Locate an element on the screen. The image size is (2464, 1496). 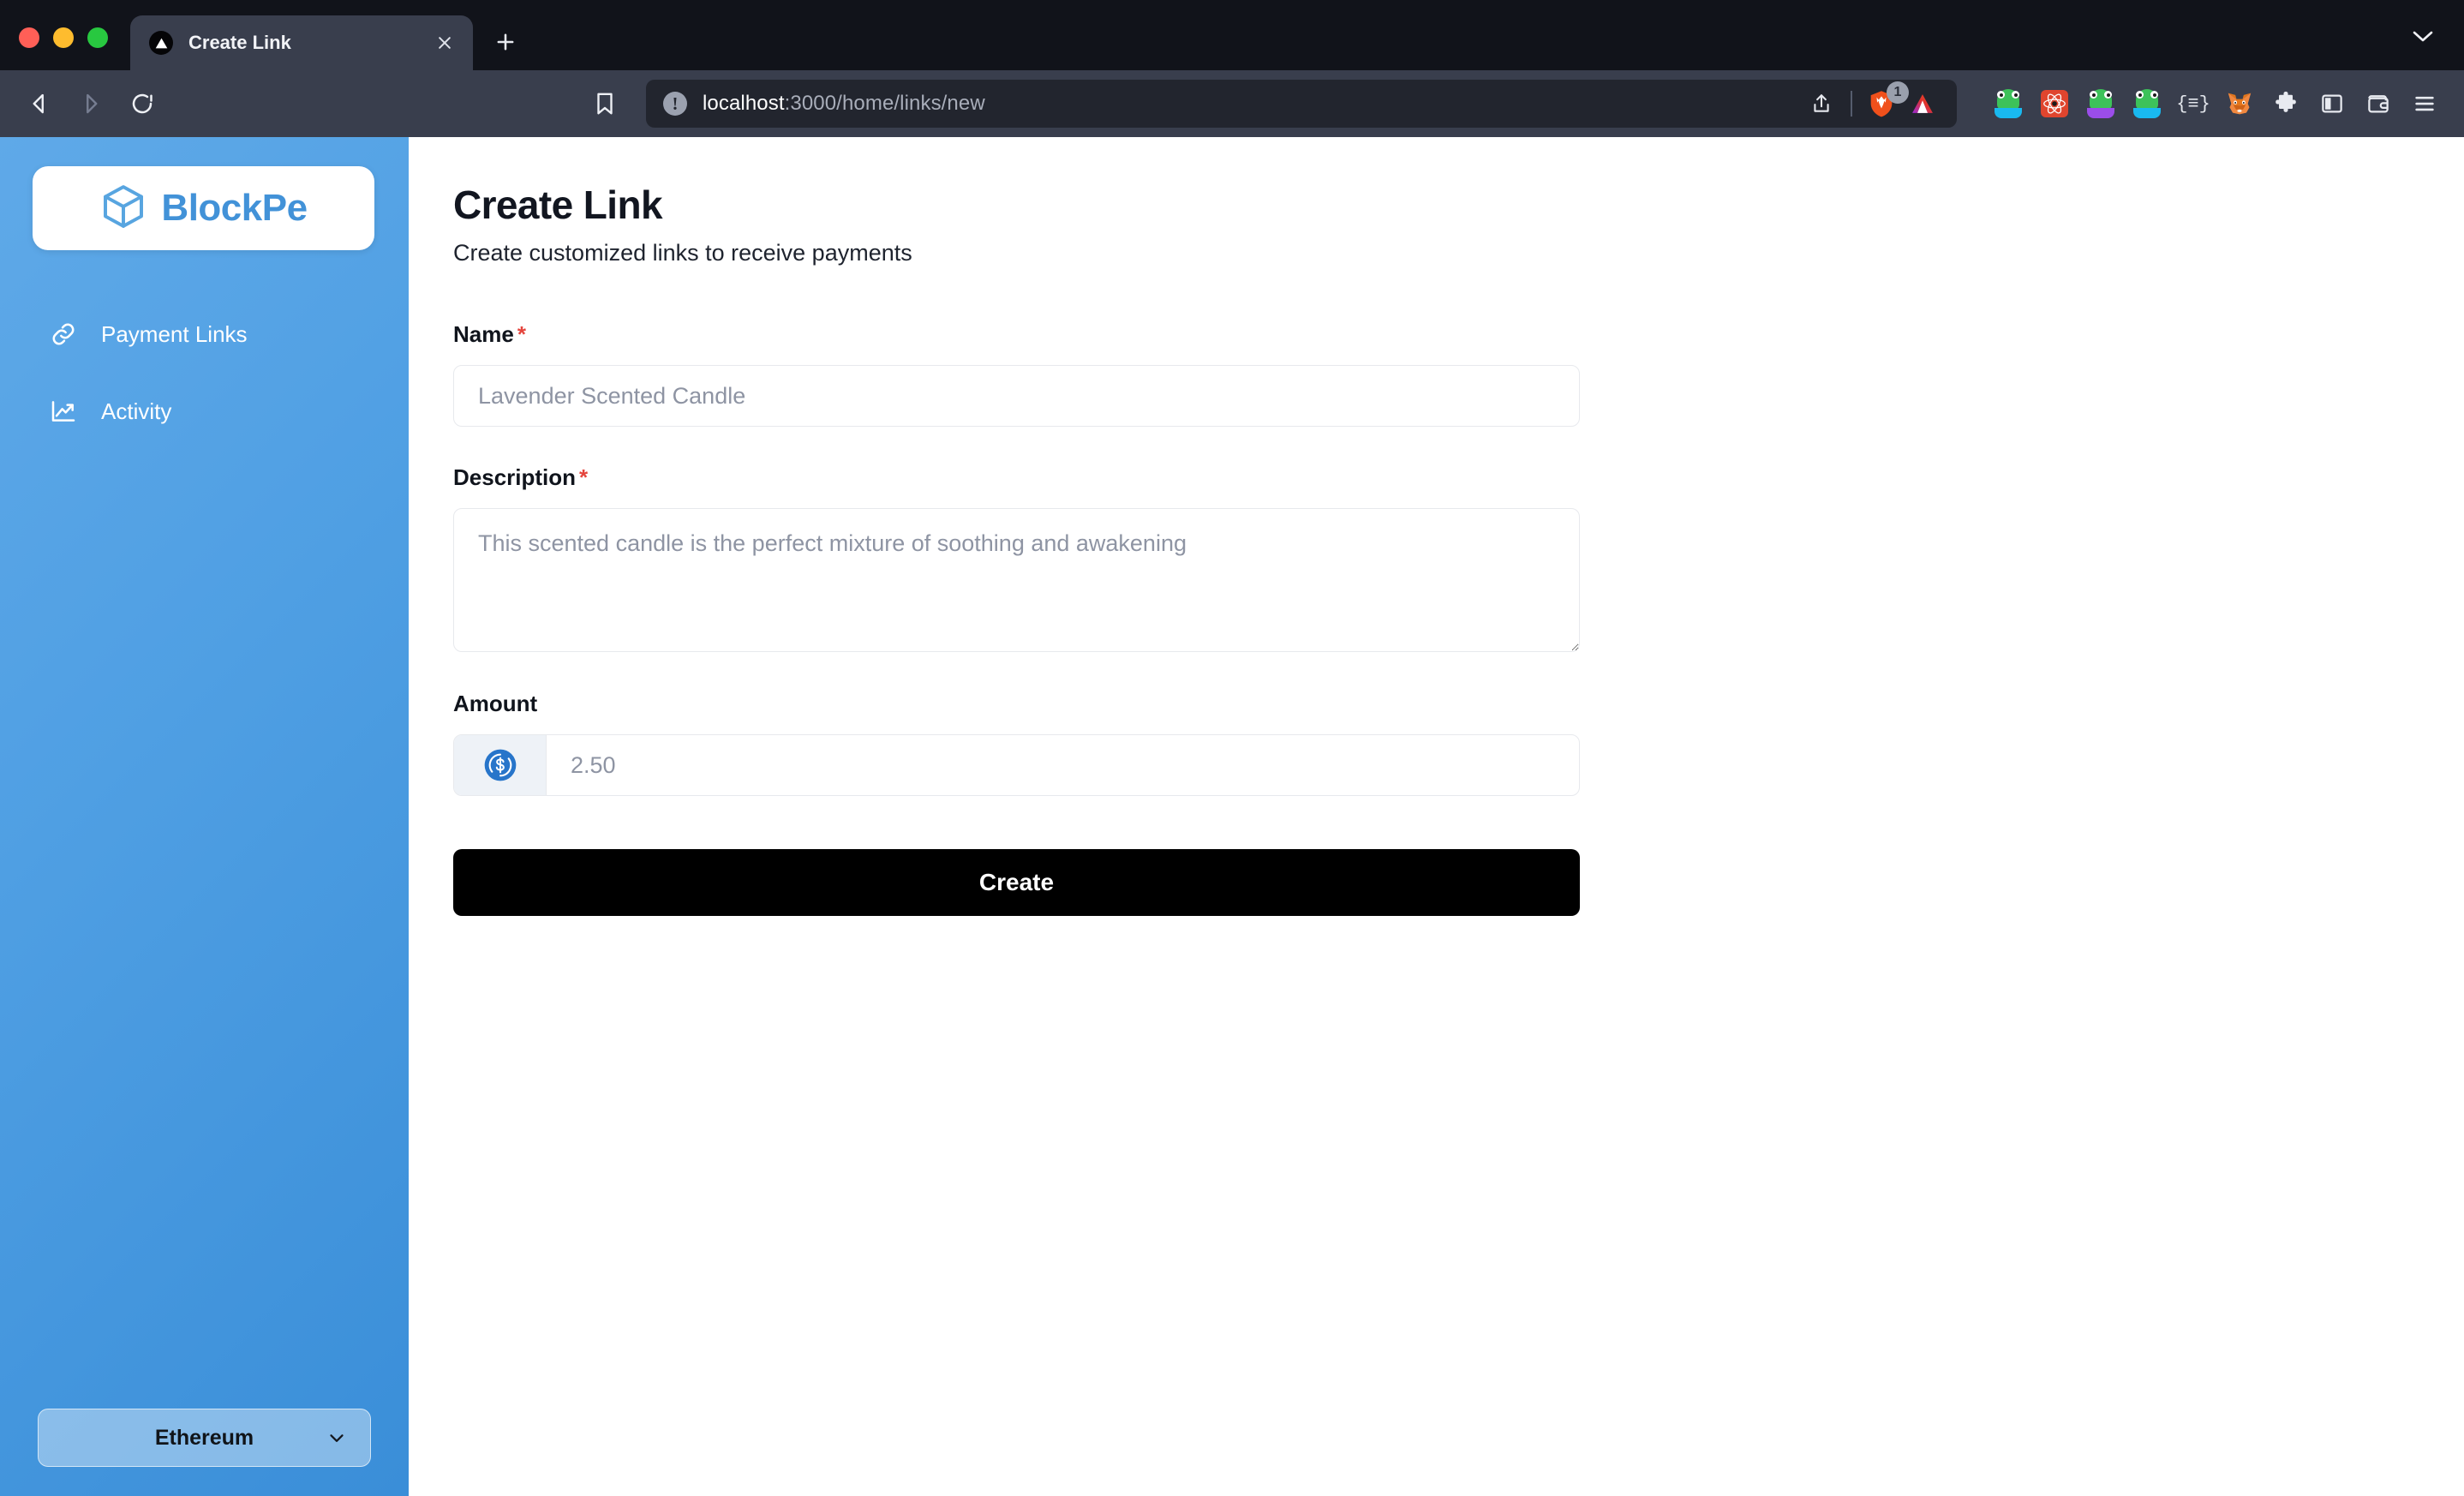
url-path: :3000/home/links/new is located at coordinates (884, 103).